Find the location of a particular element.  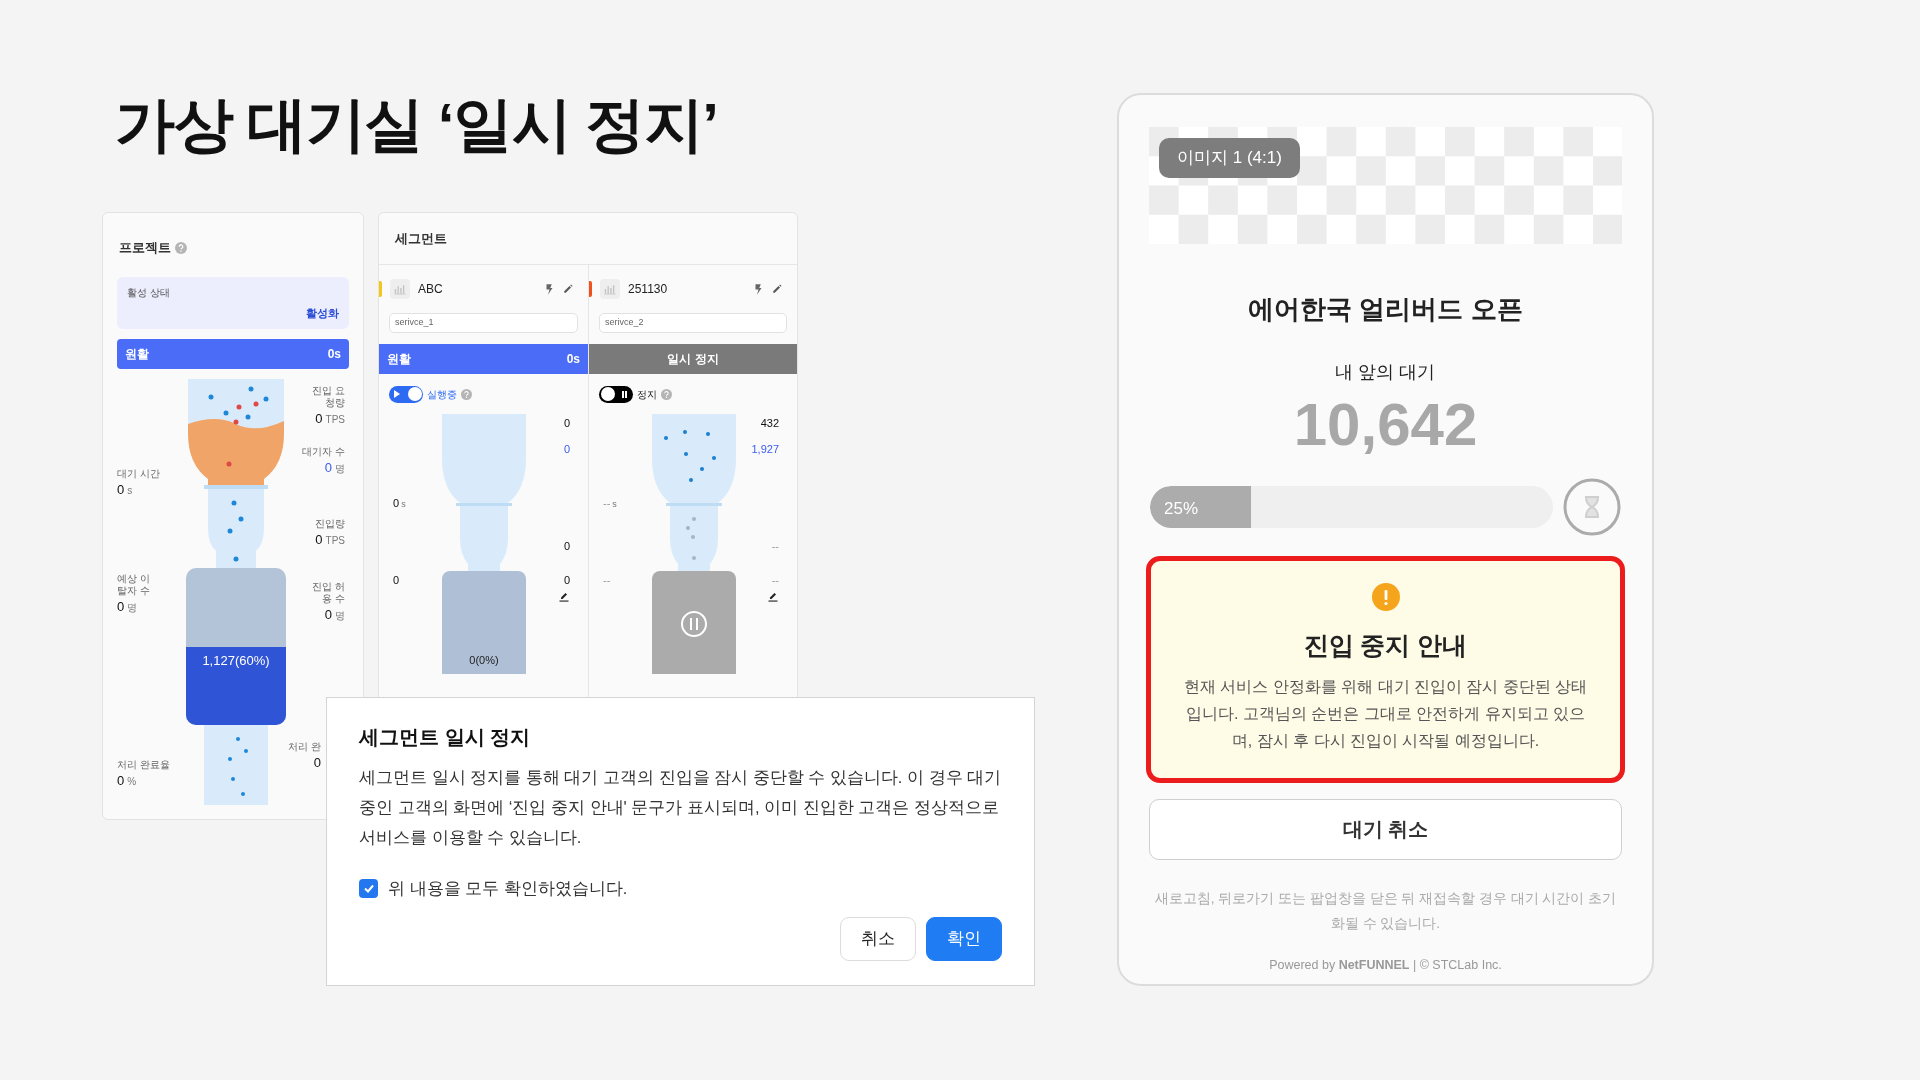

stat-value: 432 is located at coordinates (769, 423).